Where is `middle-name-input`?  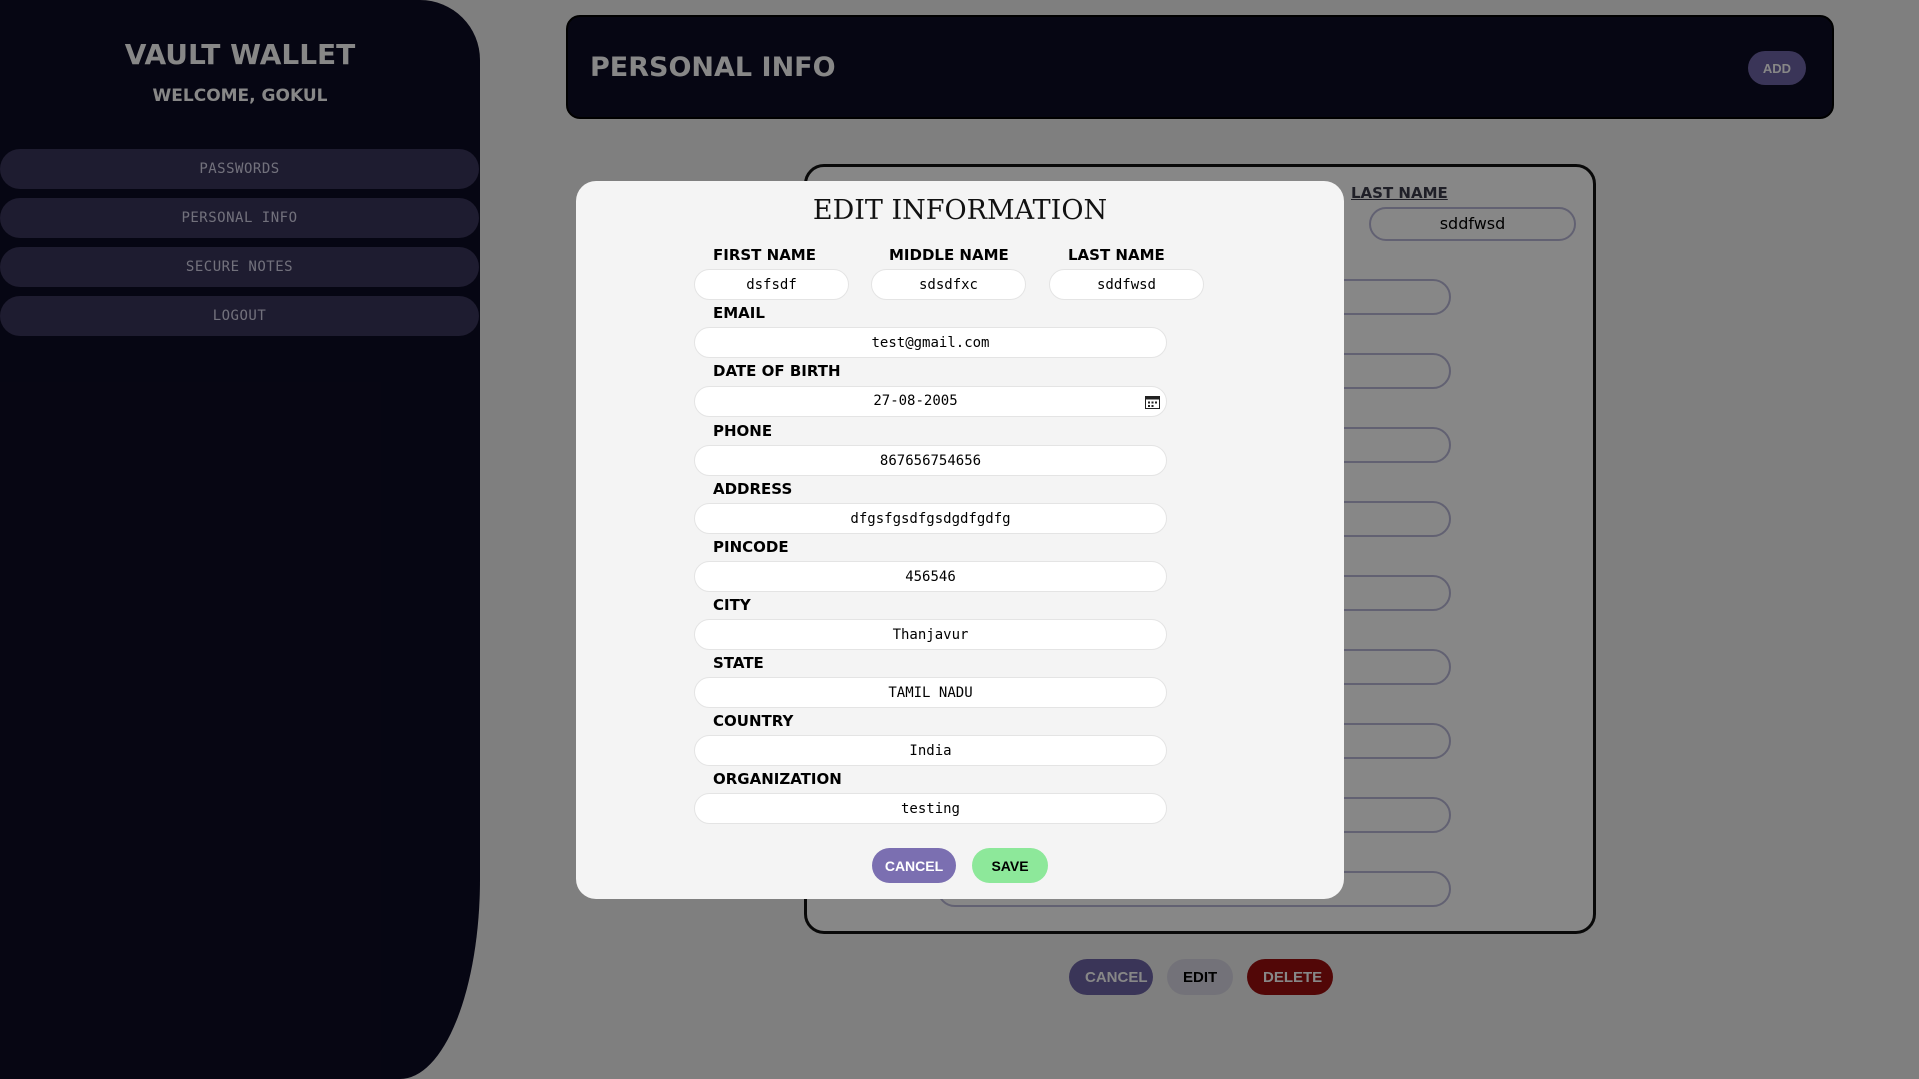
middle-name-input is located at coordinates (948, 284).